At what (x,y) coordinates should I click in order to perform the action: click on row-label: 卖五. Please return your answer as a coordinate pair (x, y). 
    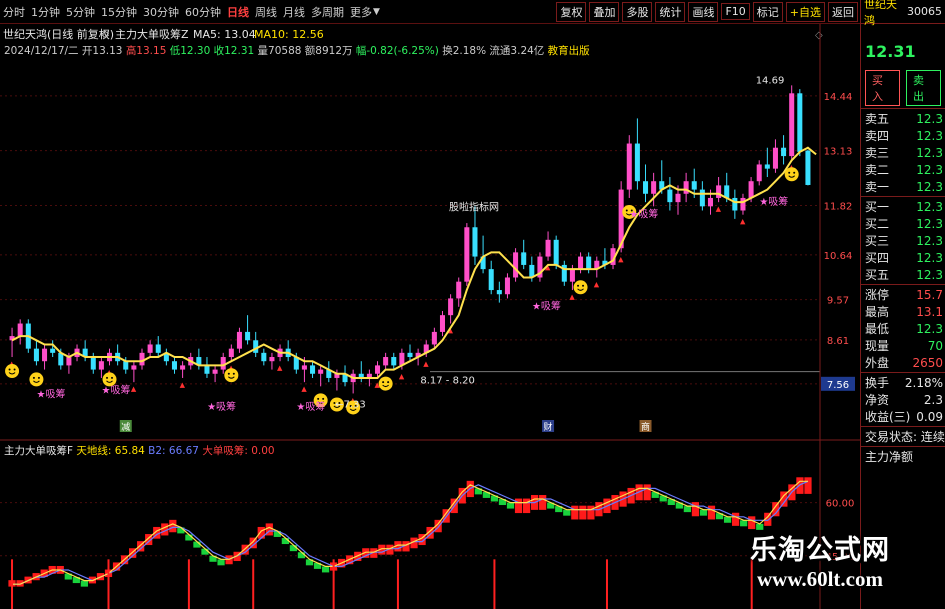
    Looking at the image, I should click on (877, 119).